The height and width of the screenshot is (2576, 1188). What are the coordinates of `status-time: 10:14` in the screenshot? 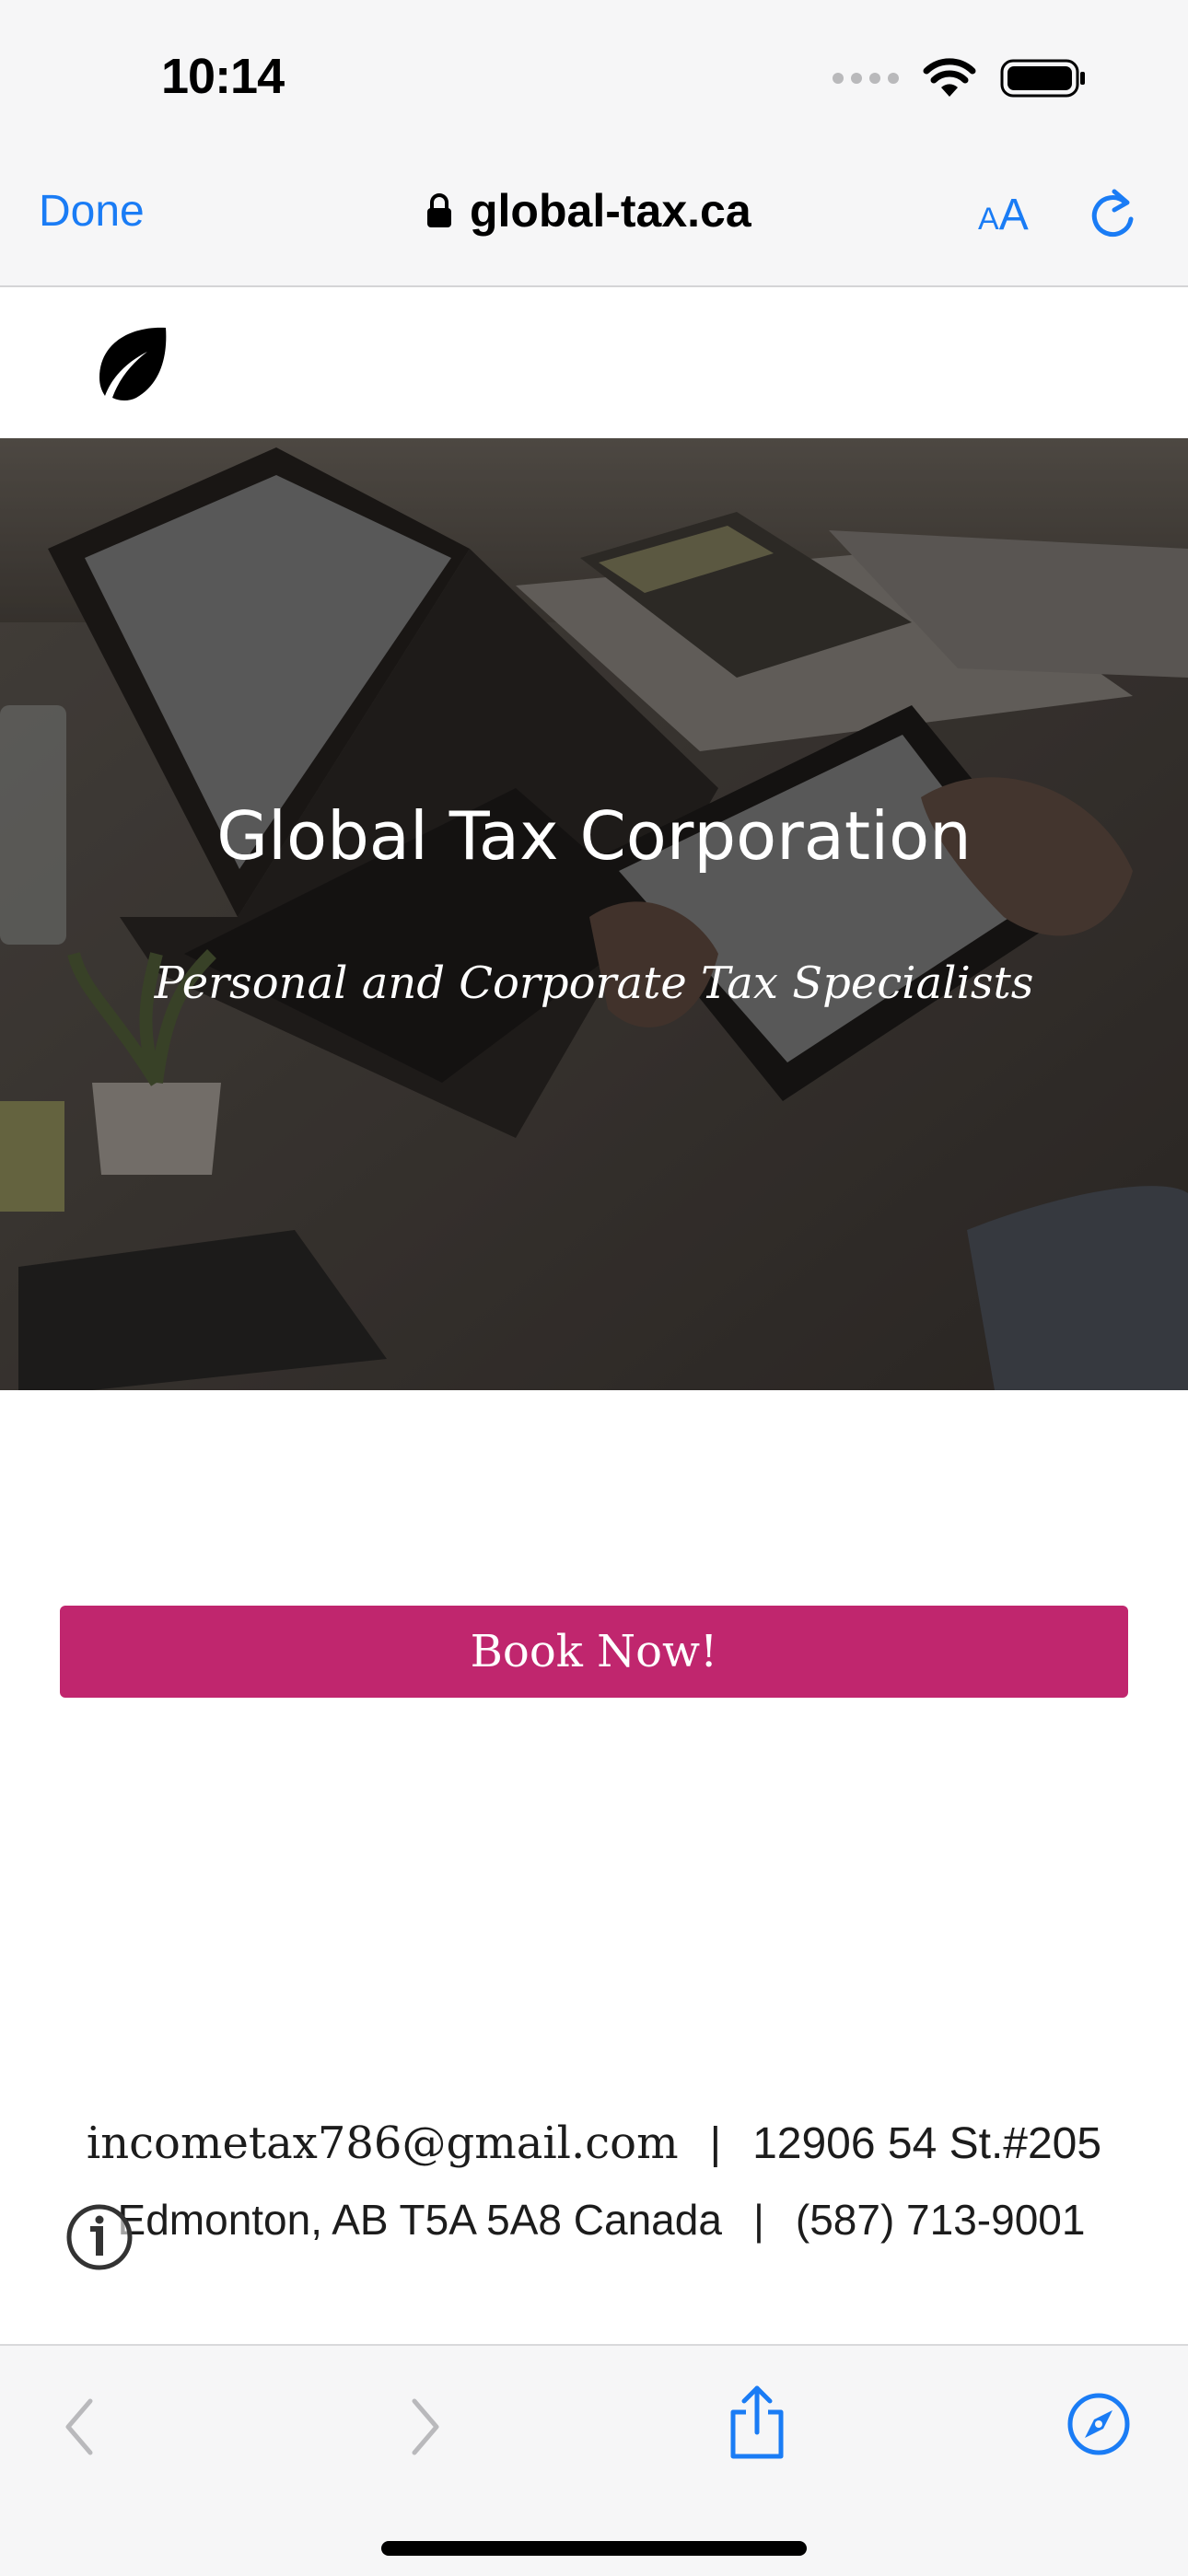 It's located at (223, 76).